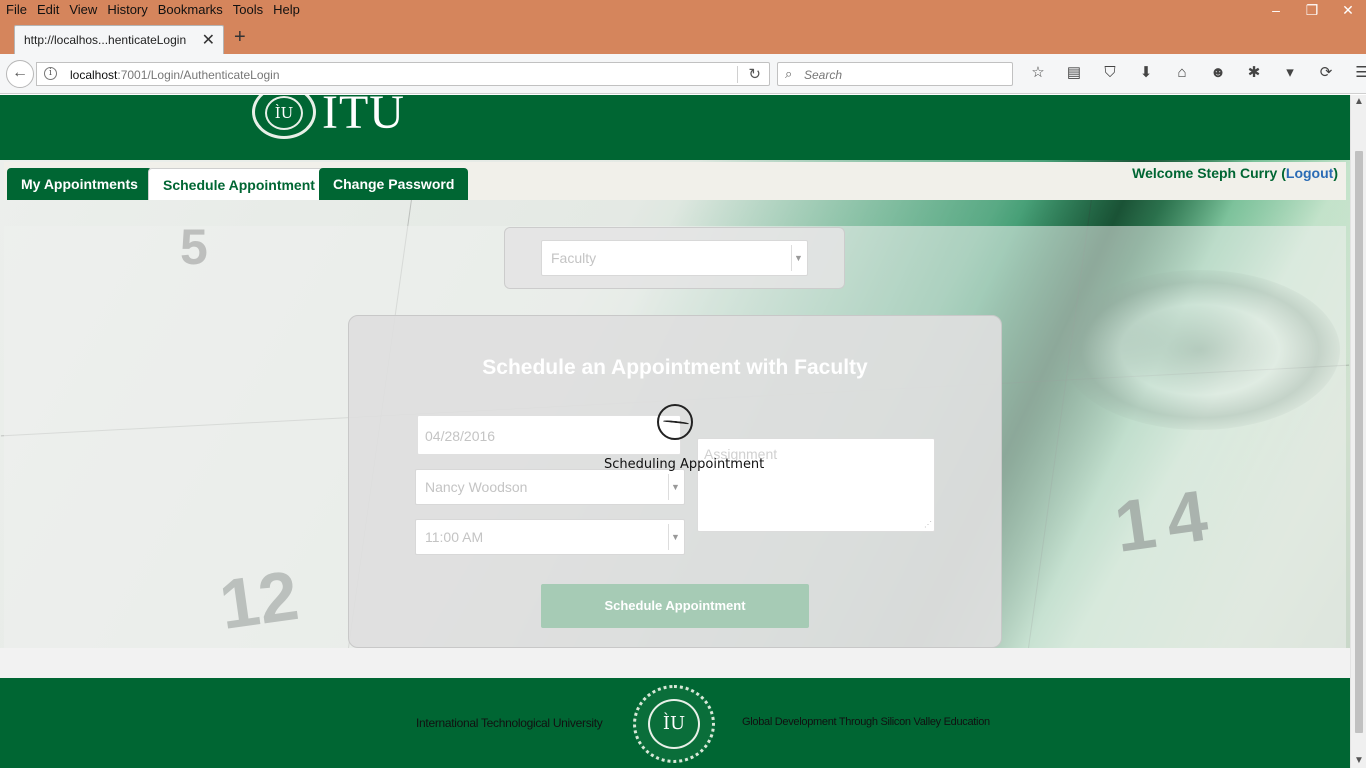  What do you see at coordinates (1290, 74) in the screenshot?
I see `overflow-chevron-icon: ▾` at bounding box center [1290, 74].